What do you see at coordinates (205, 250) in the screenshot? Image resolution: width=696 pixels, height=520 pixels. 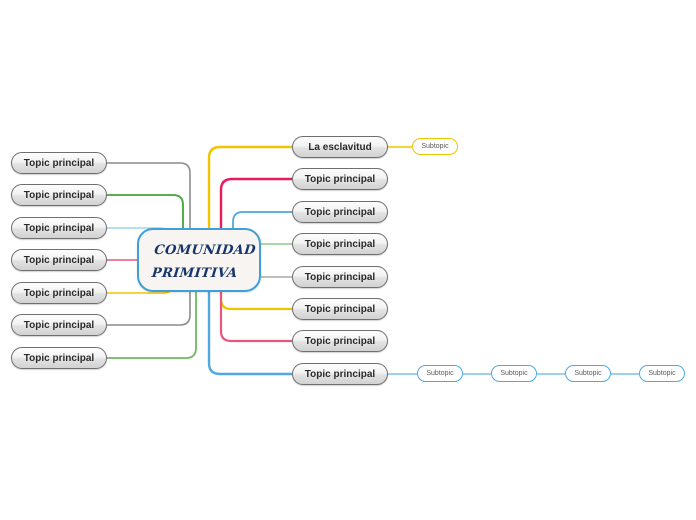 I see `central-node-line-1: COMUNIDAD` at bounding box center [205, 250].